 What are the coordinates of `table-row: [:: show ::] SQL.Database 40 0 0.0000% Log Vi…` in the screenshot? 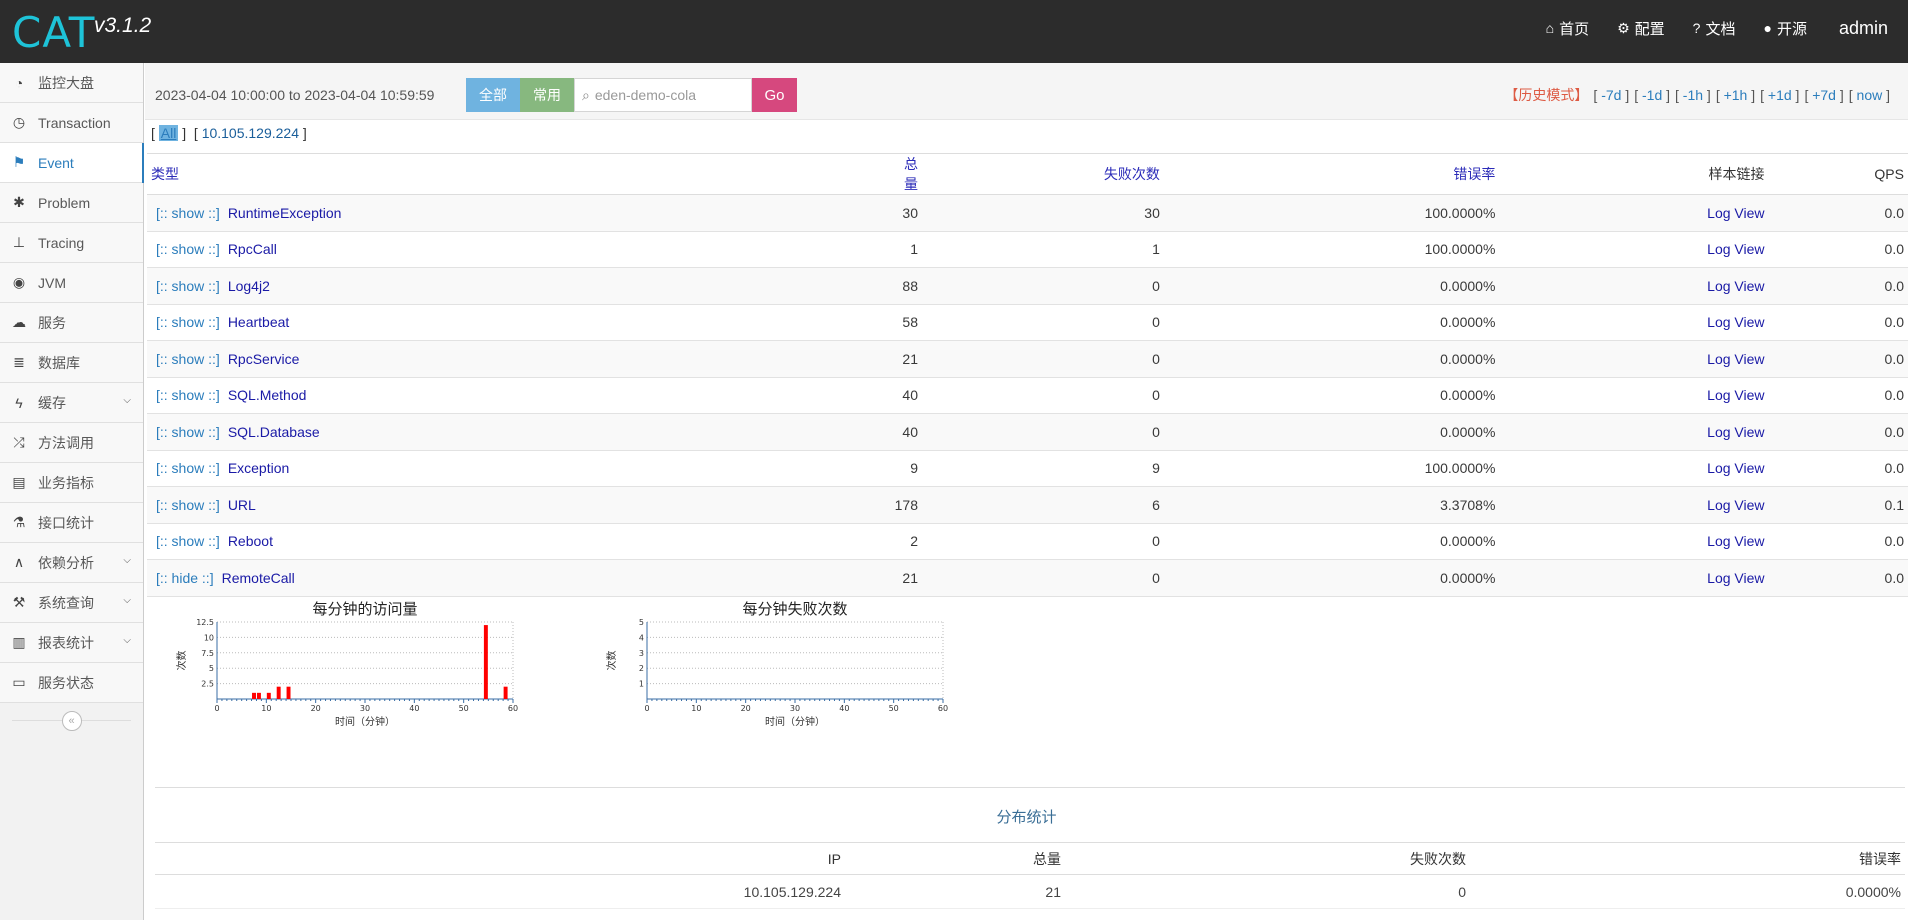 It's located at (1027, 432).